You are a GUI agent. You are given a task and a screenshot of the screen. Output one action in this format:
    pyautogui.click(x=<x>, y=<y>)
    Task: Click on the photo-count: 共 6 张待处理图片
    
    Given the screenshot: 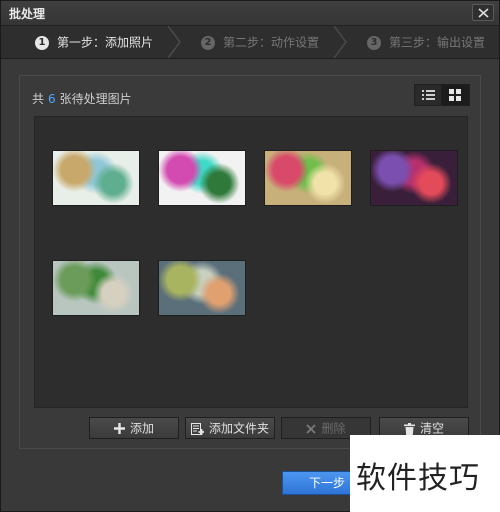 What is the action you would take?
    pyautogui.click(x=82, y=98)
    